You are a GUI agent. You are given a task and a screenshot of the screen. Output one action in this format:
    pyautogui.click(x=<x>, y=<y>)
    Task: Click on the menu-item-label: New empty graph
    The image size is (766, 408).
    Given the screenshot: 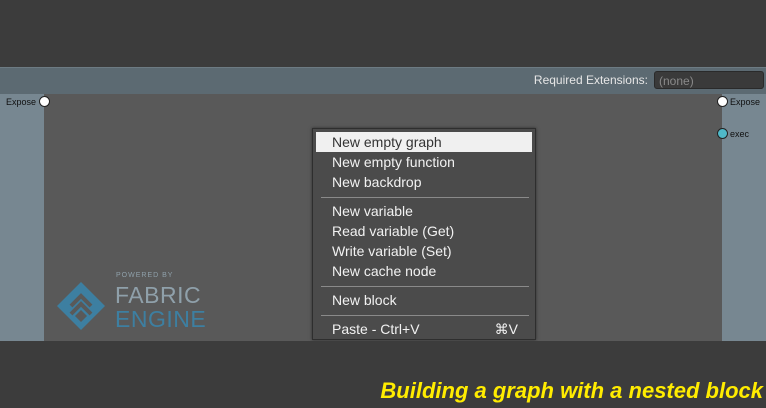 What is the action you would take?
    pyautogui.click(x=387, y=142)
    